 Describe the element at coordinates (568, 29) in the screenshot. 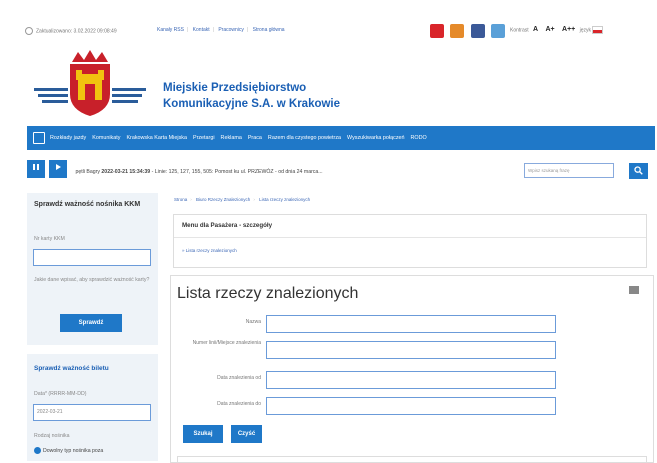

I see `font-size-xlarge: A++` at that location.